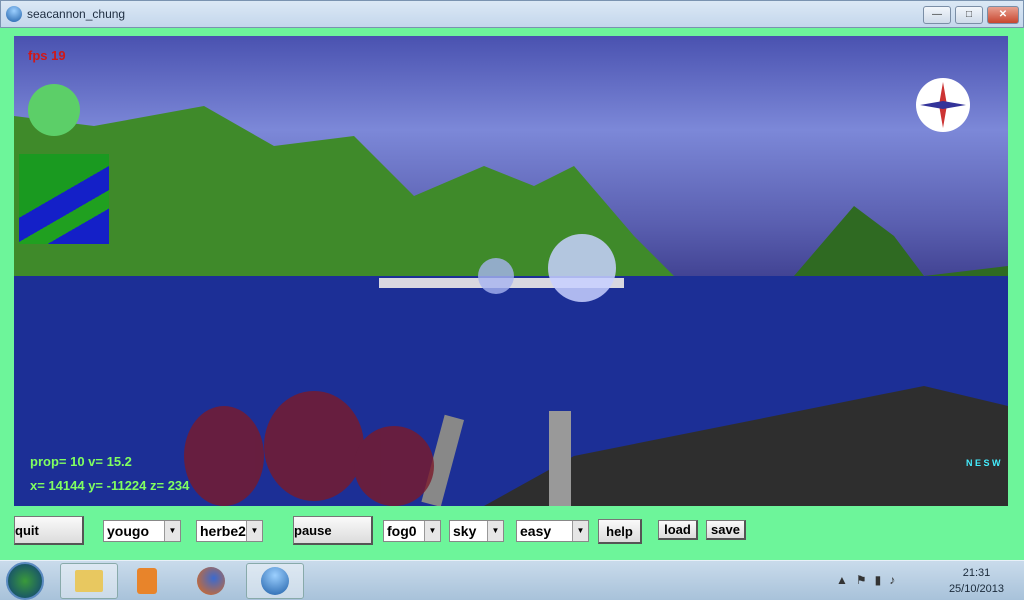 Image resolution: width=1024 pixels, height=600 pixels. I want to click on mini-compass: N E S W, so click(983, 463).